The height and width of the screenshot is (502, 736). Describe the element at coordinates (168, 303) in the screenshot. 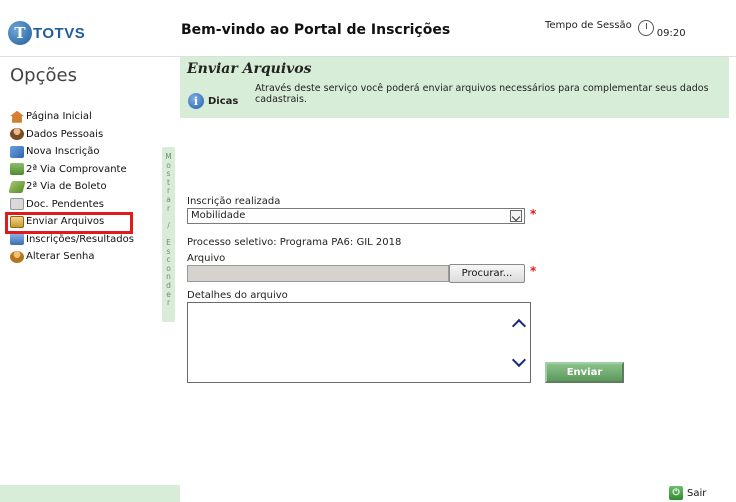

I see `toggle-char: r` at that location.